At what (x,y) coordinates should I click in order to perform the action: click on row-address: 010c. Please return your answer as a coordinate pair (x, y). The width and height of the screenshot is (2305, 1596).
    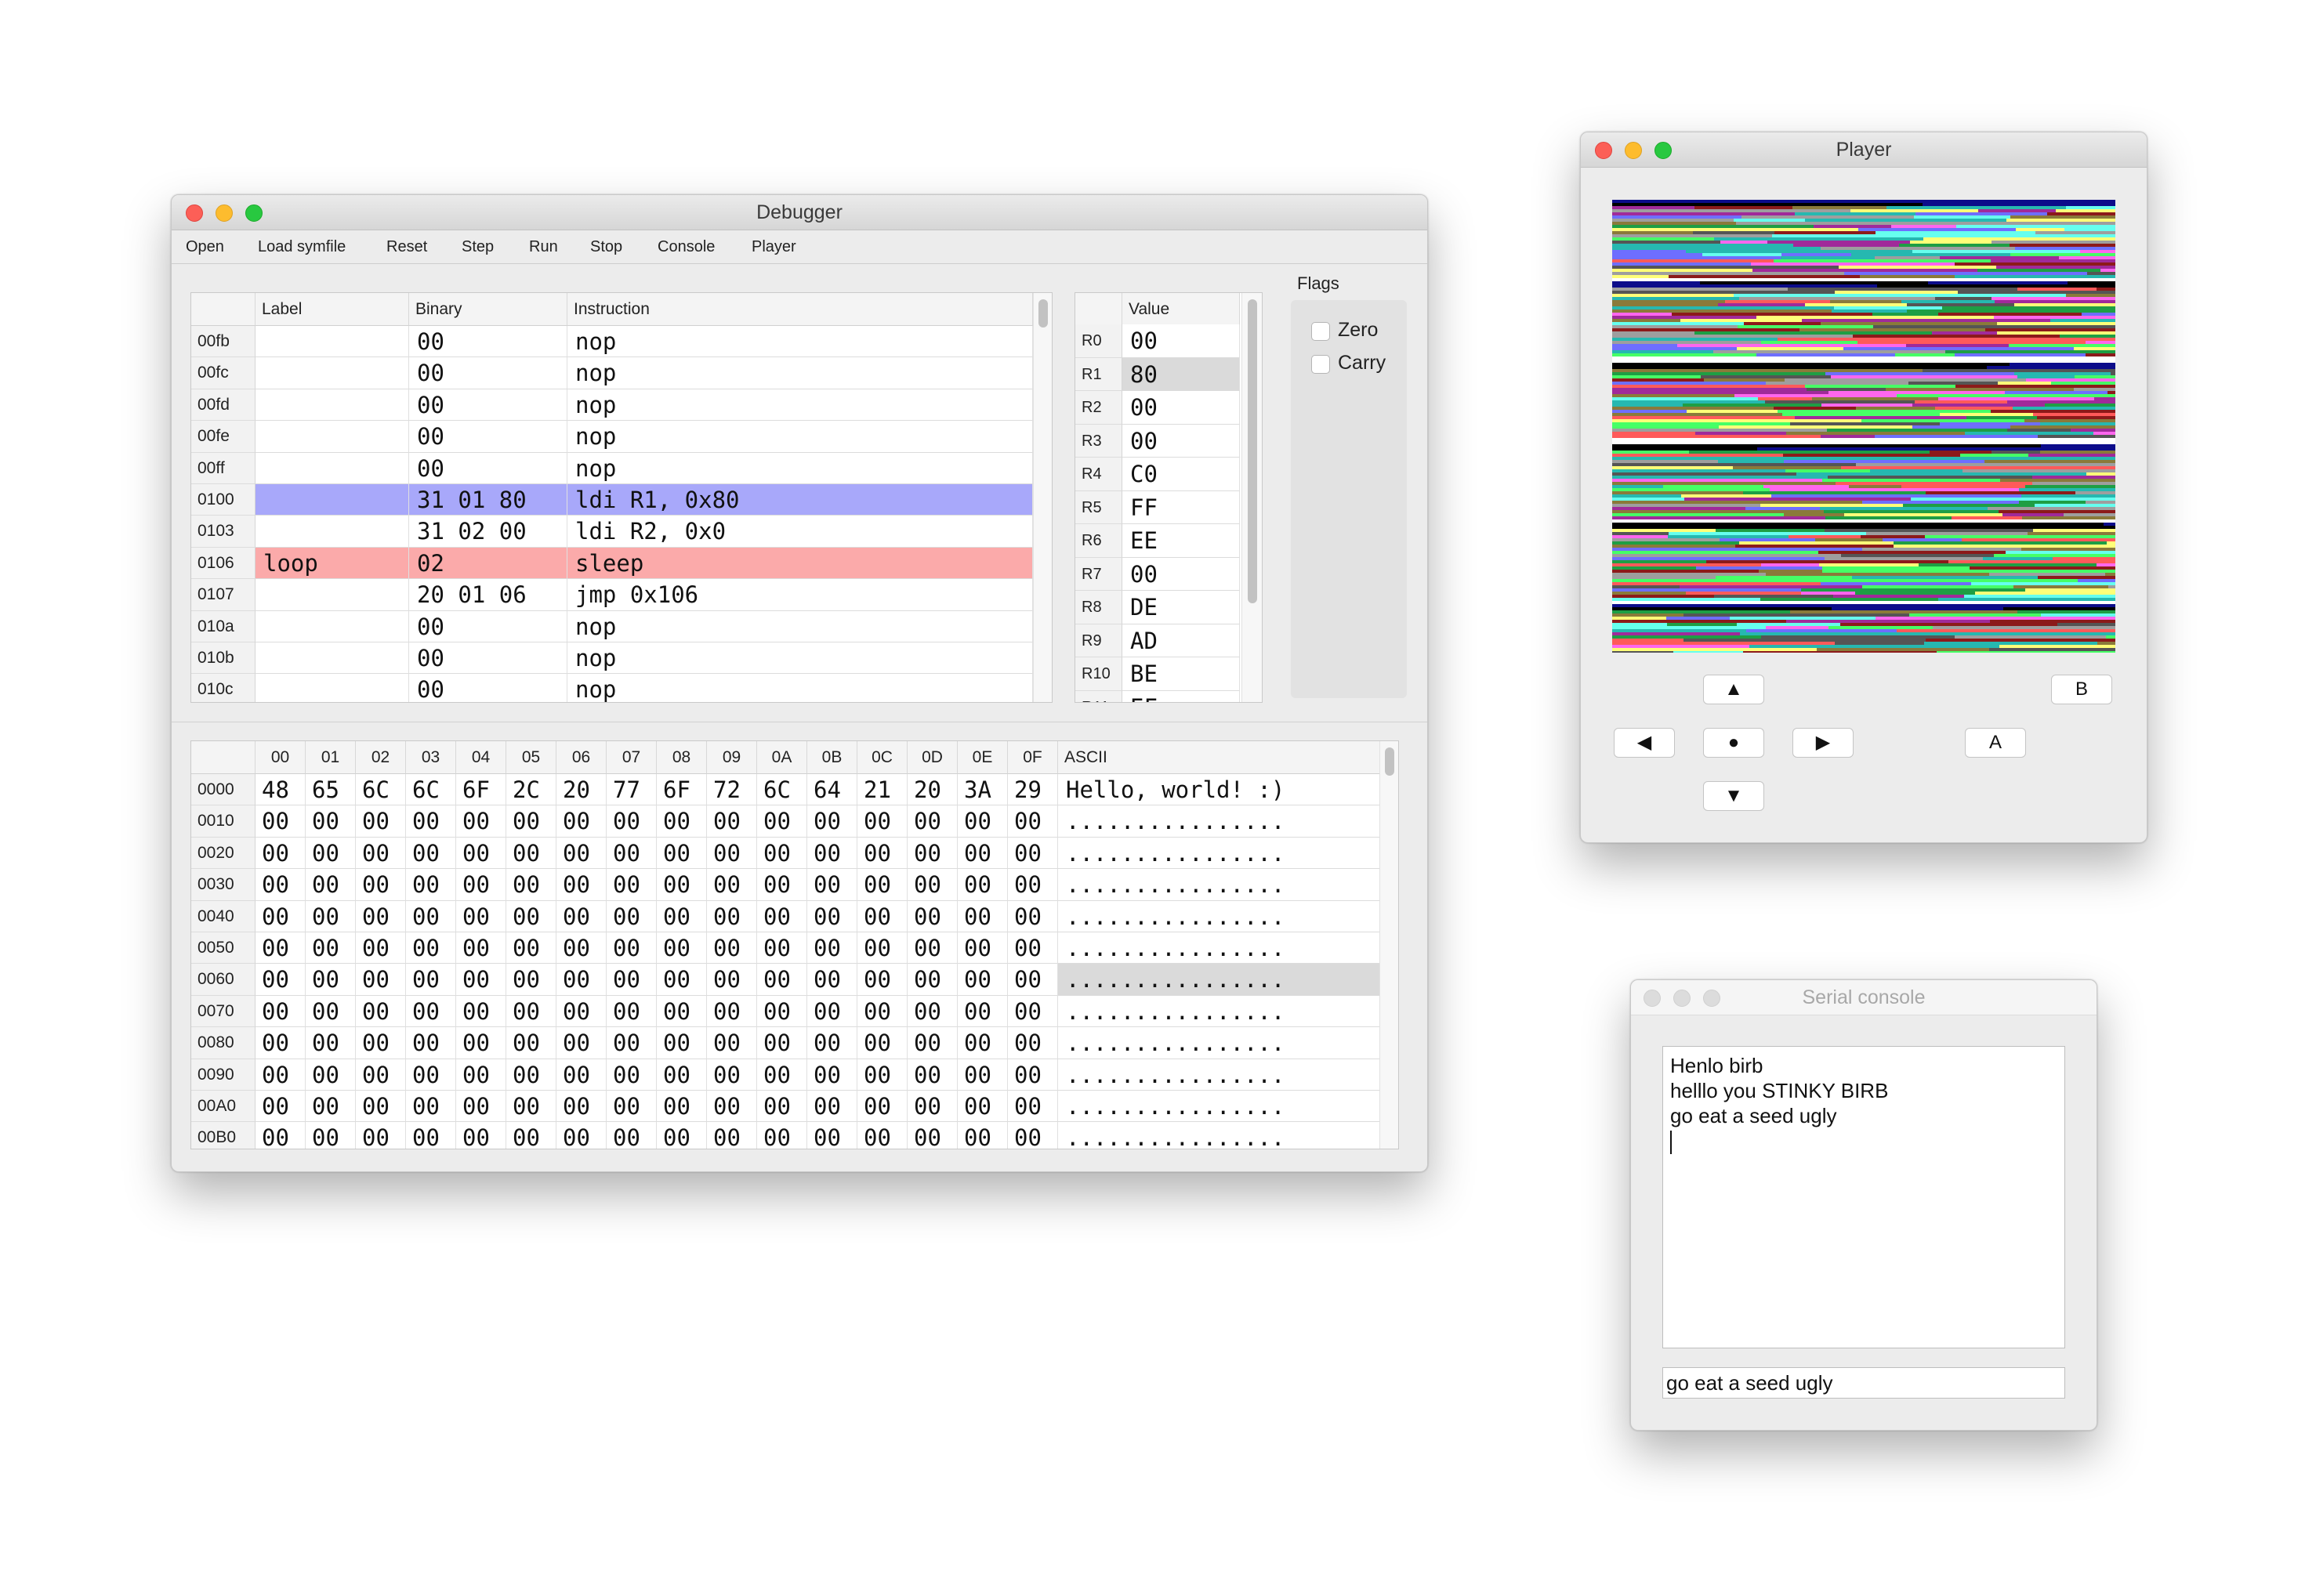
    Looking at the image, I should click on (223, 688).